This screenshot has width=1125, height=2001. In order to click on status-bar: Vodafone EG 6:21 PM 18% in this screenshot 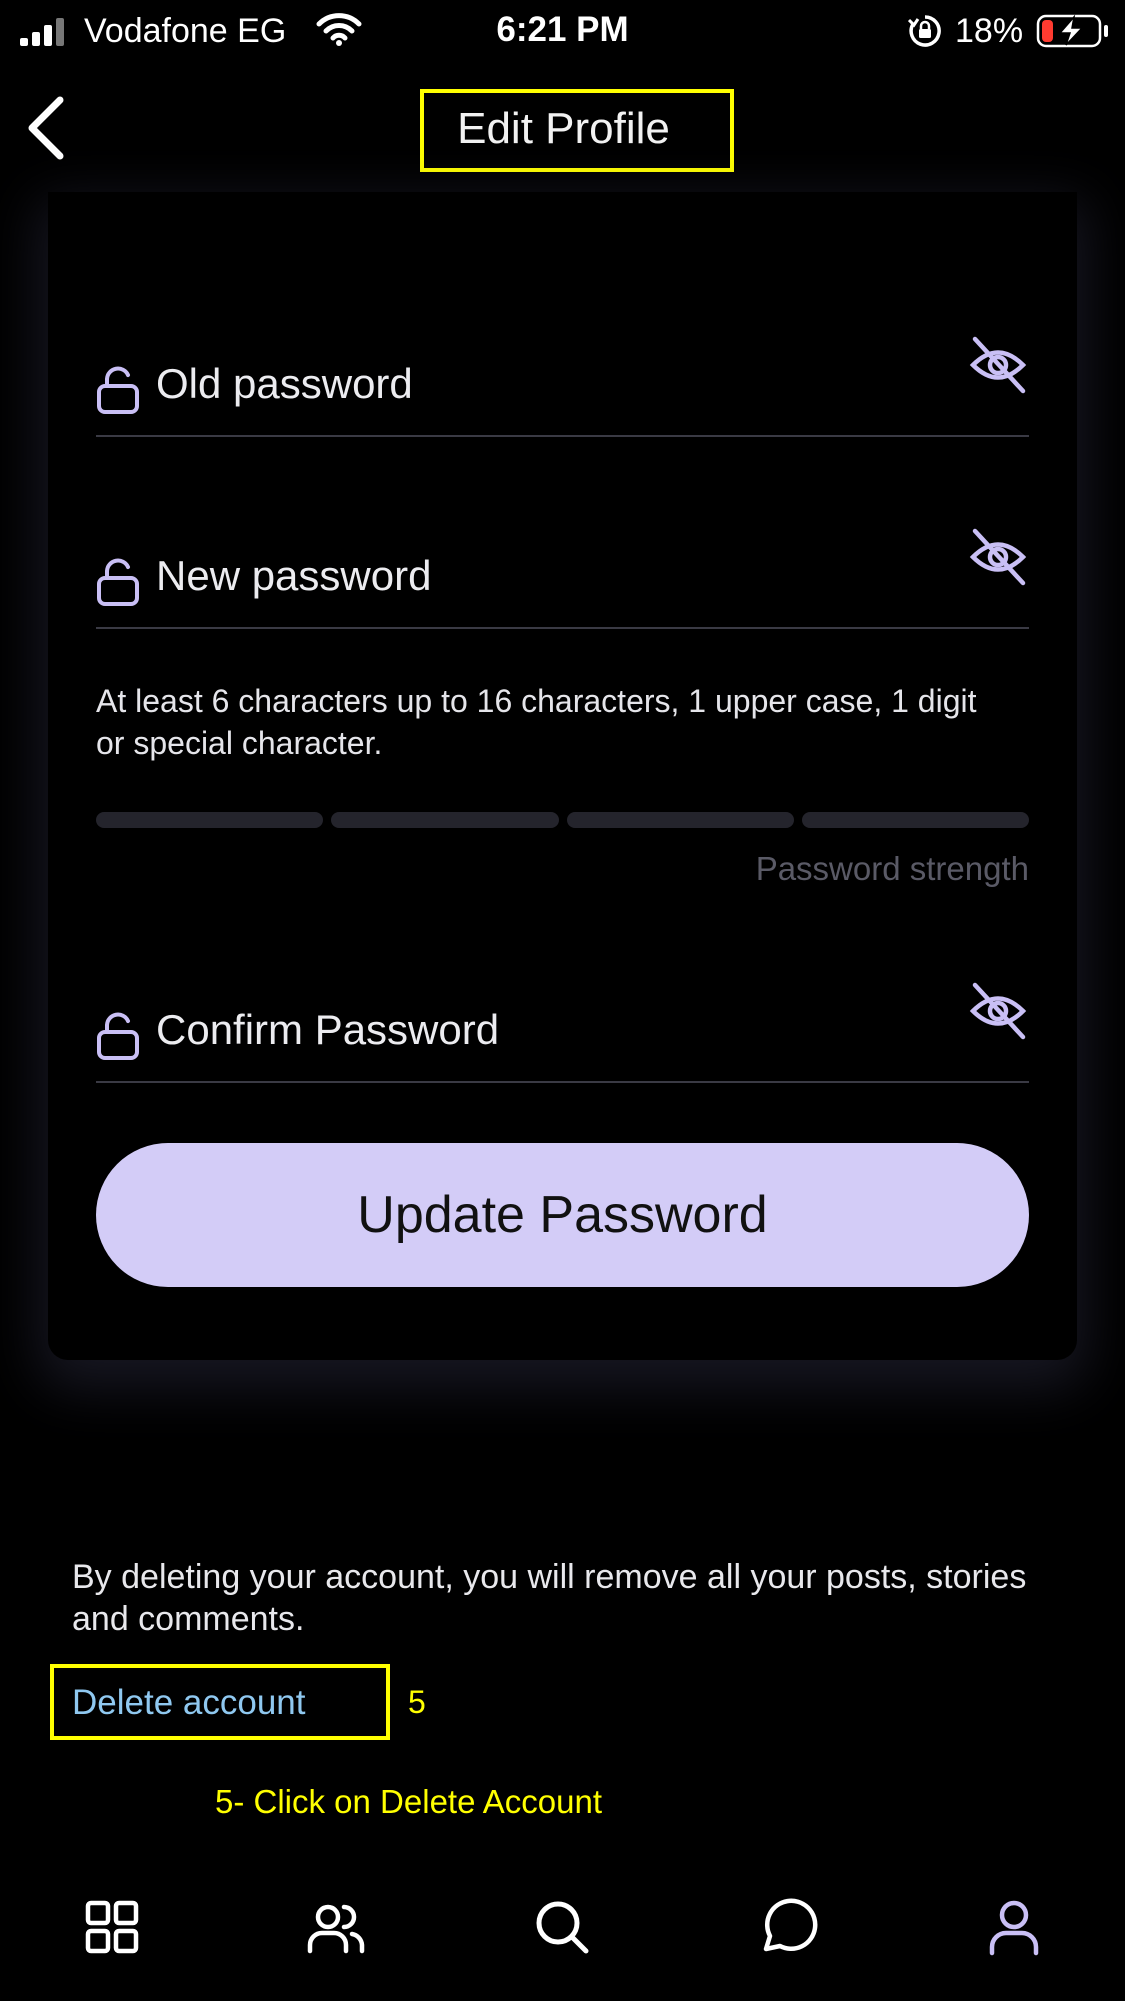, I will do `click(562, 32)`.